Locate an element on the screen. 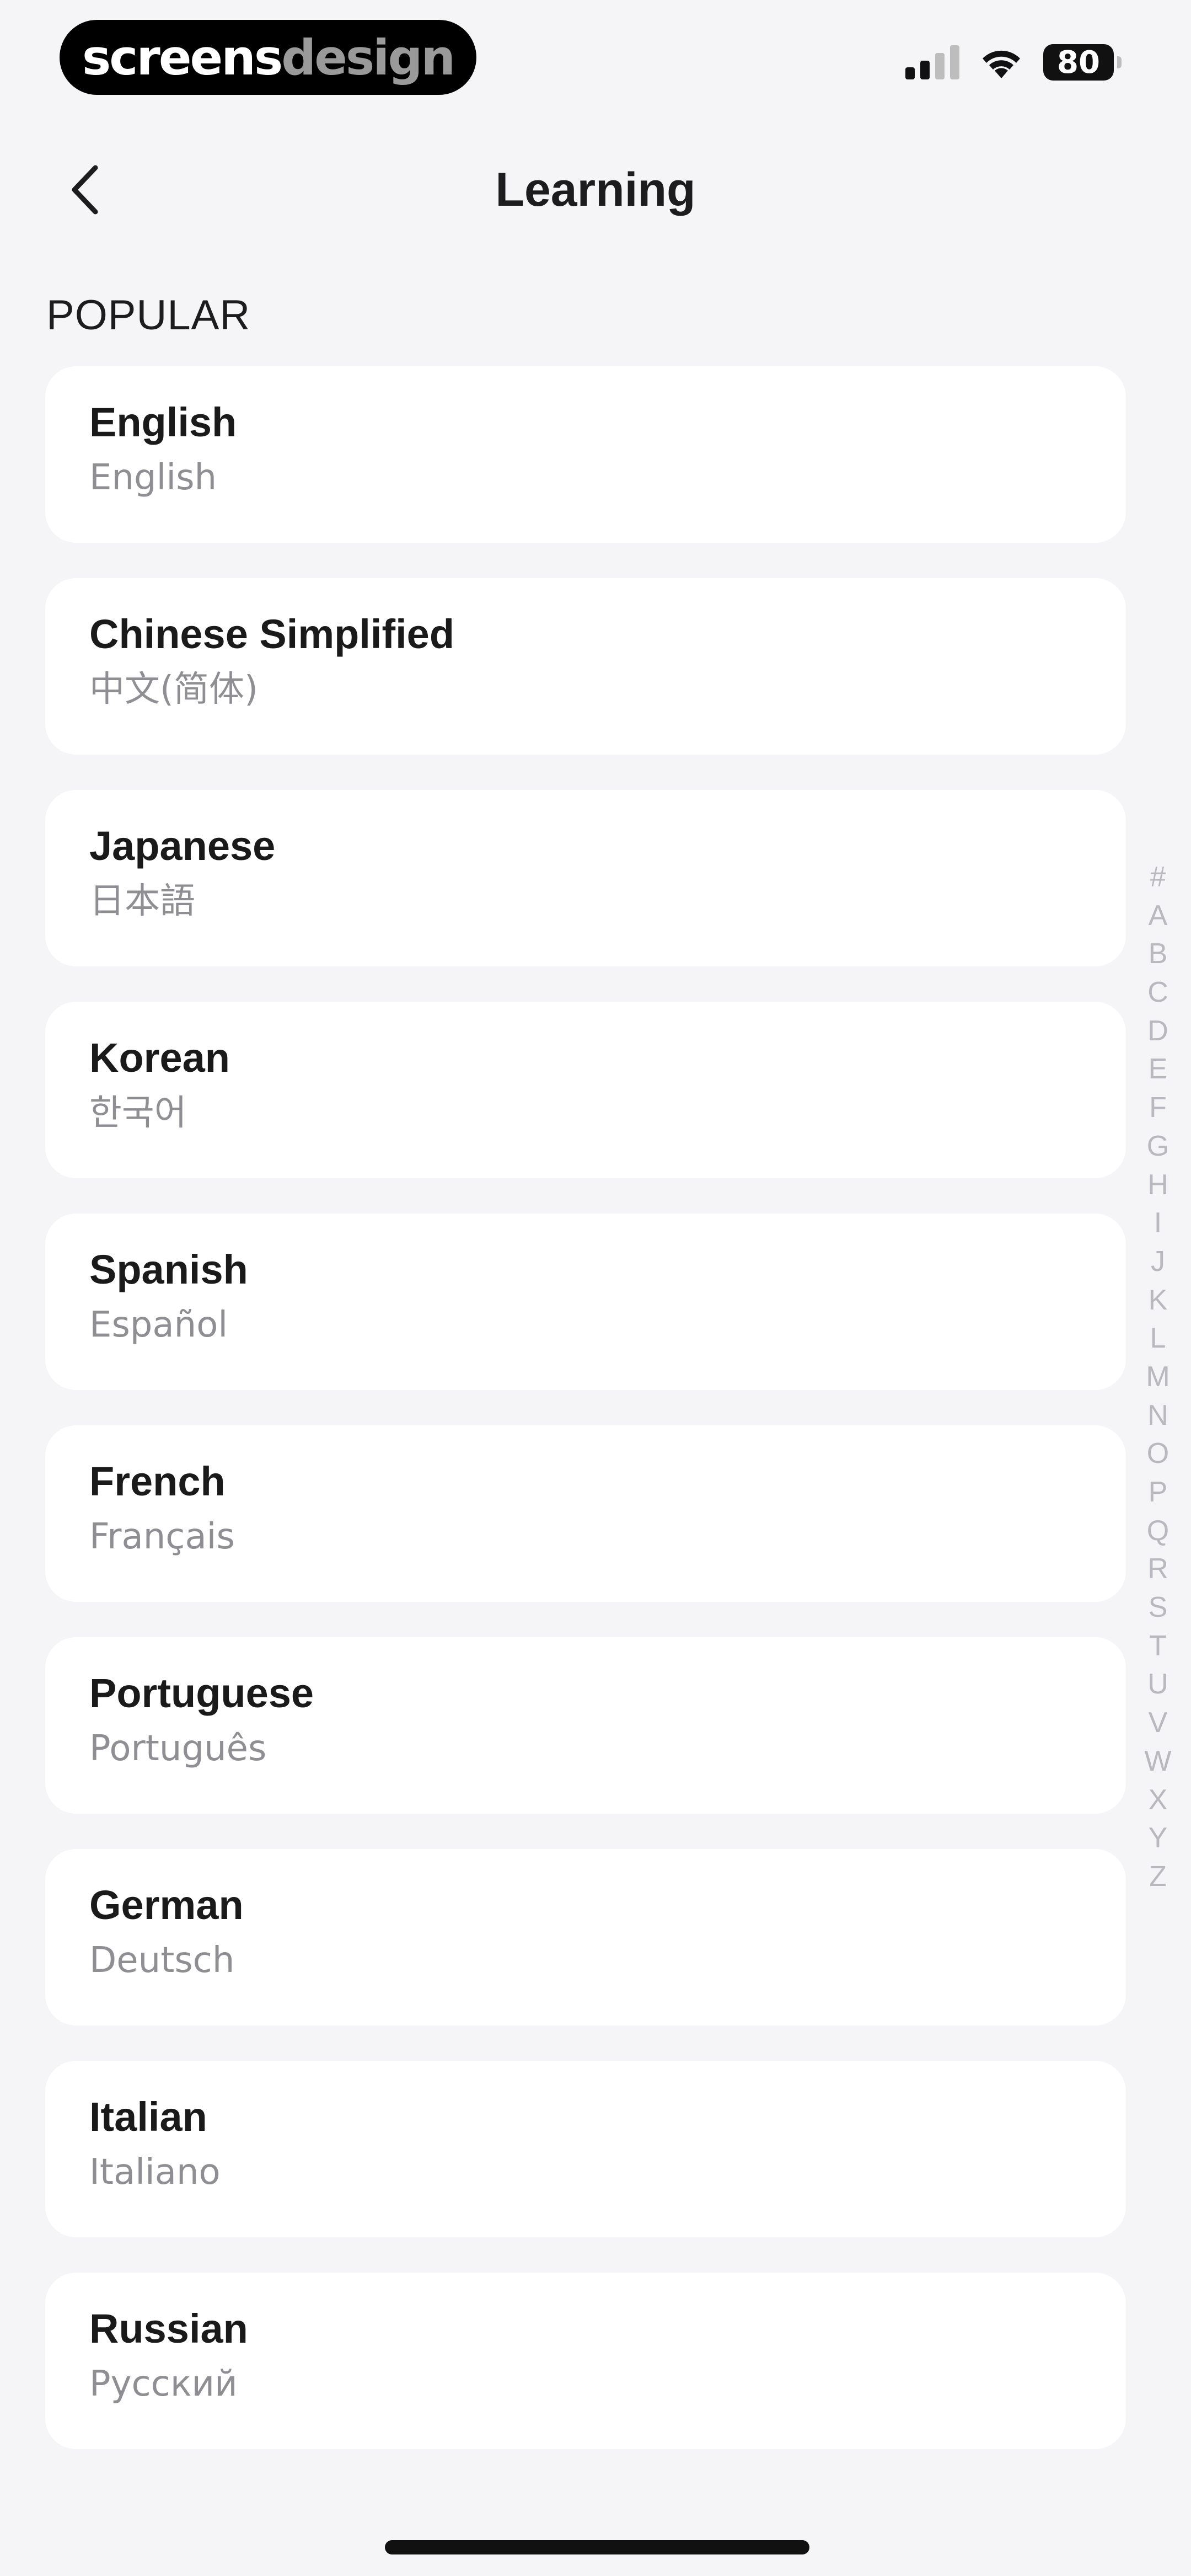 The image size is (1191, 2576). language-item-japanese: Japanese 日本語 is located at coordinates (585, 878).